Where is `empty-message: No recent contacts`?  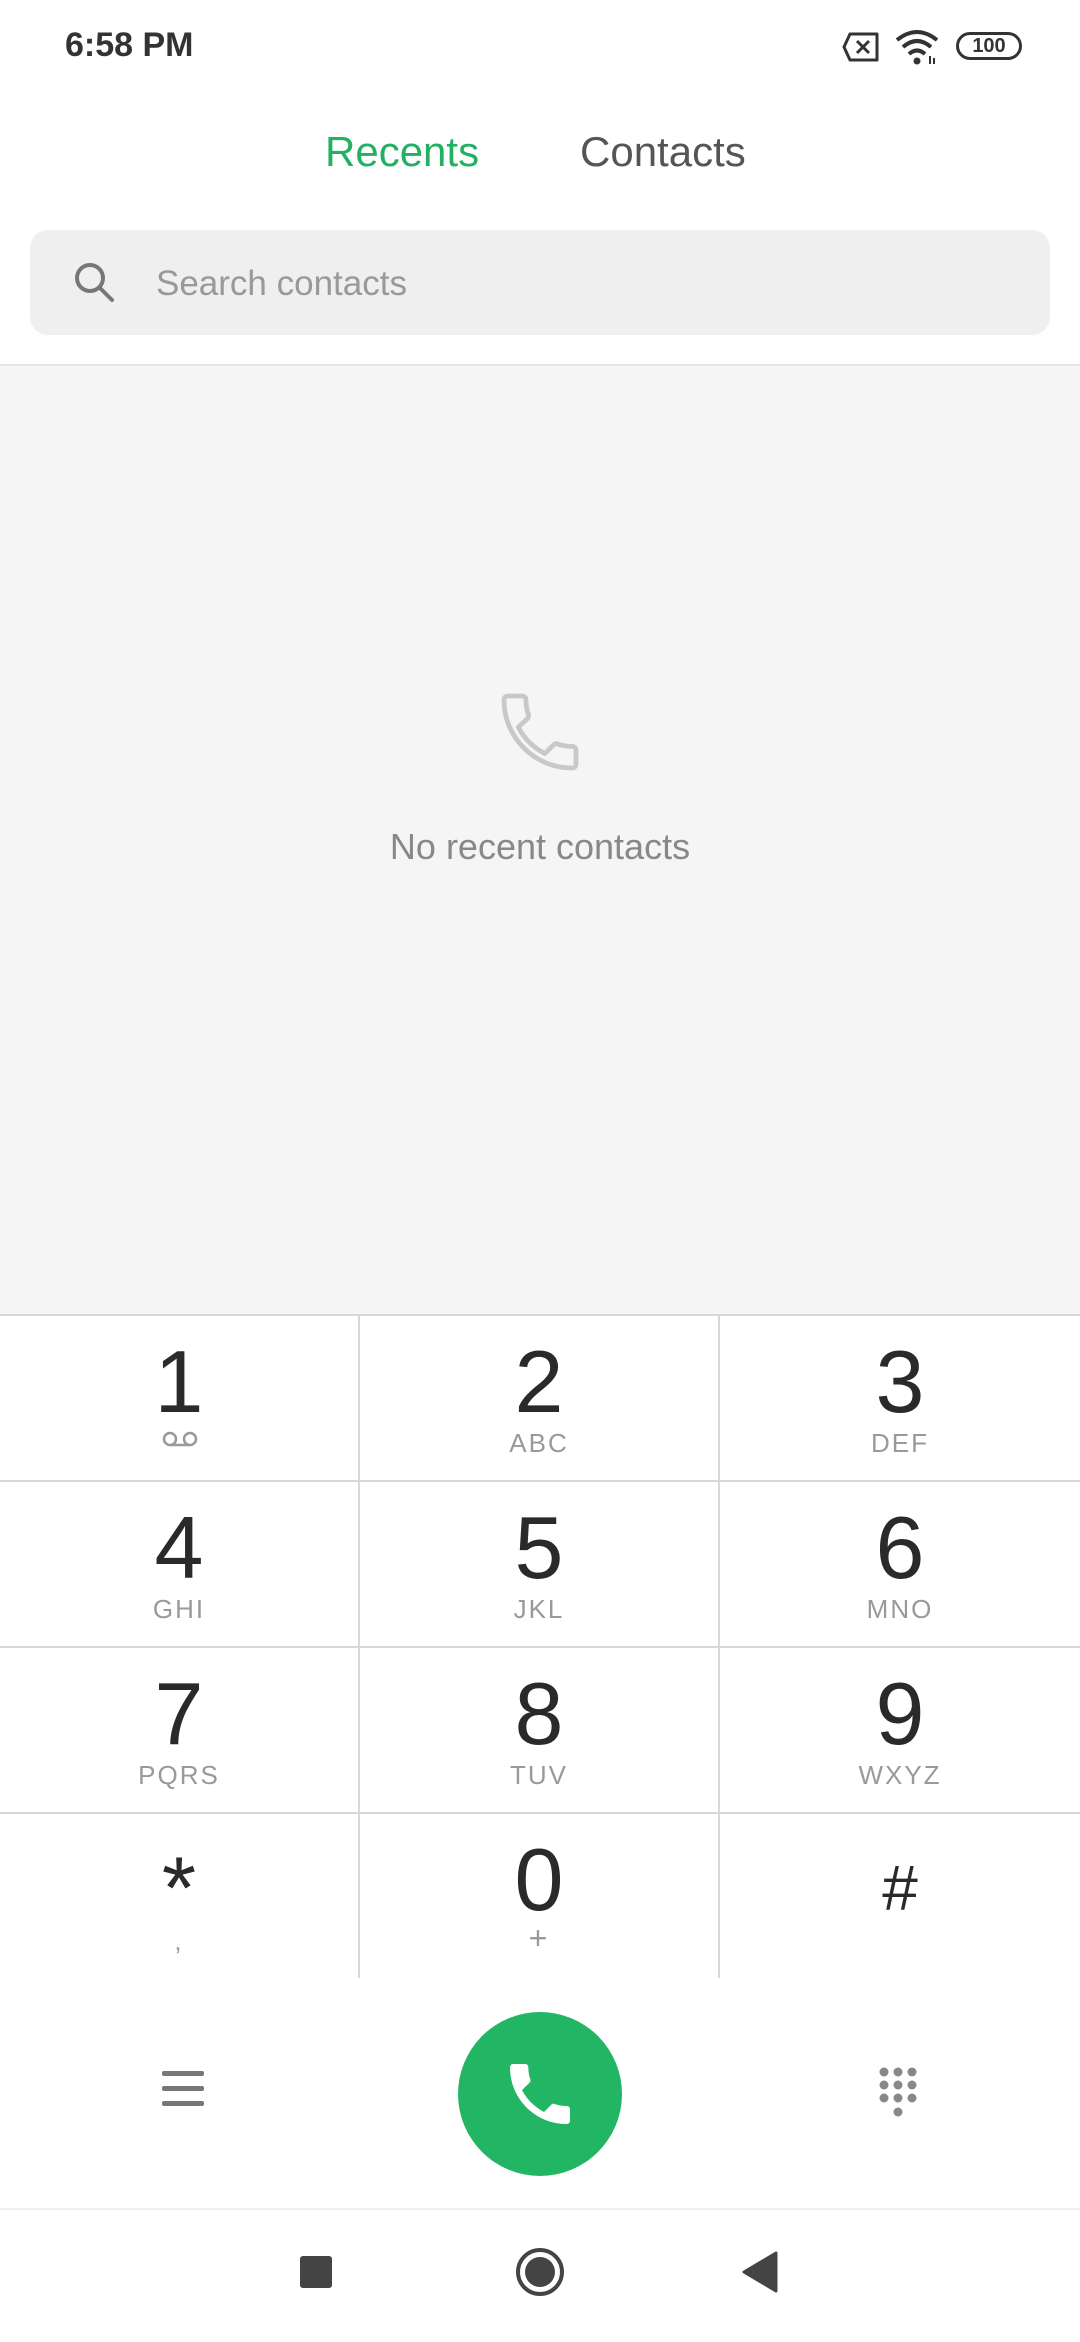 empty-message: No recent contacts is located at coordinates (540, 846).